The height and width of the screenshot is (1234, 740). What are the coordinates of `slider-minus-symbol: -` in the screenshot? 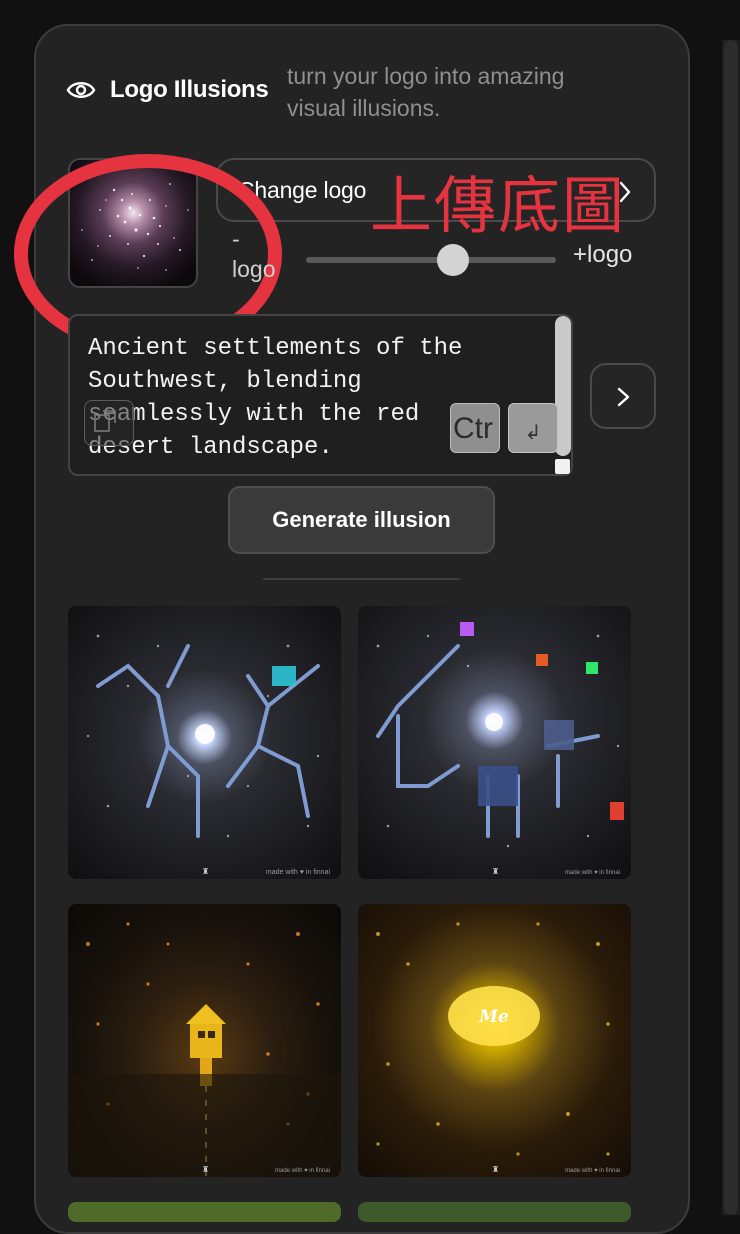 It's located at (236, 239).